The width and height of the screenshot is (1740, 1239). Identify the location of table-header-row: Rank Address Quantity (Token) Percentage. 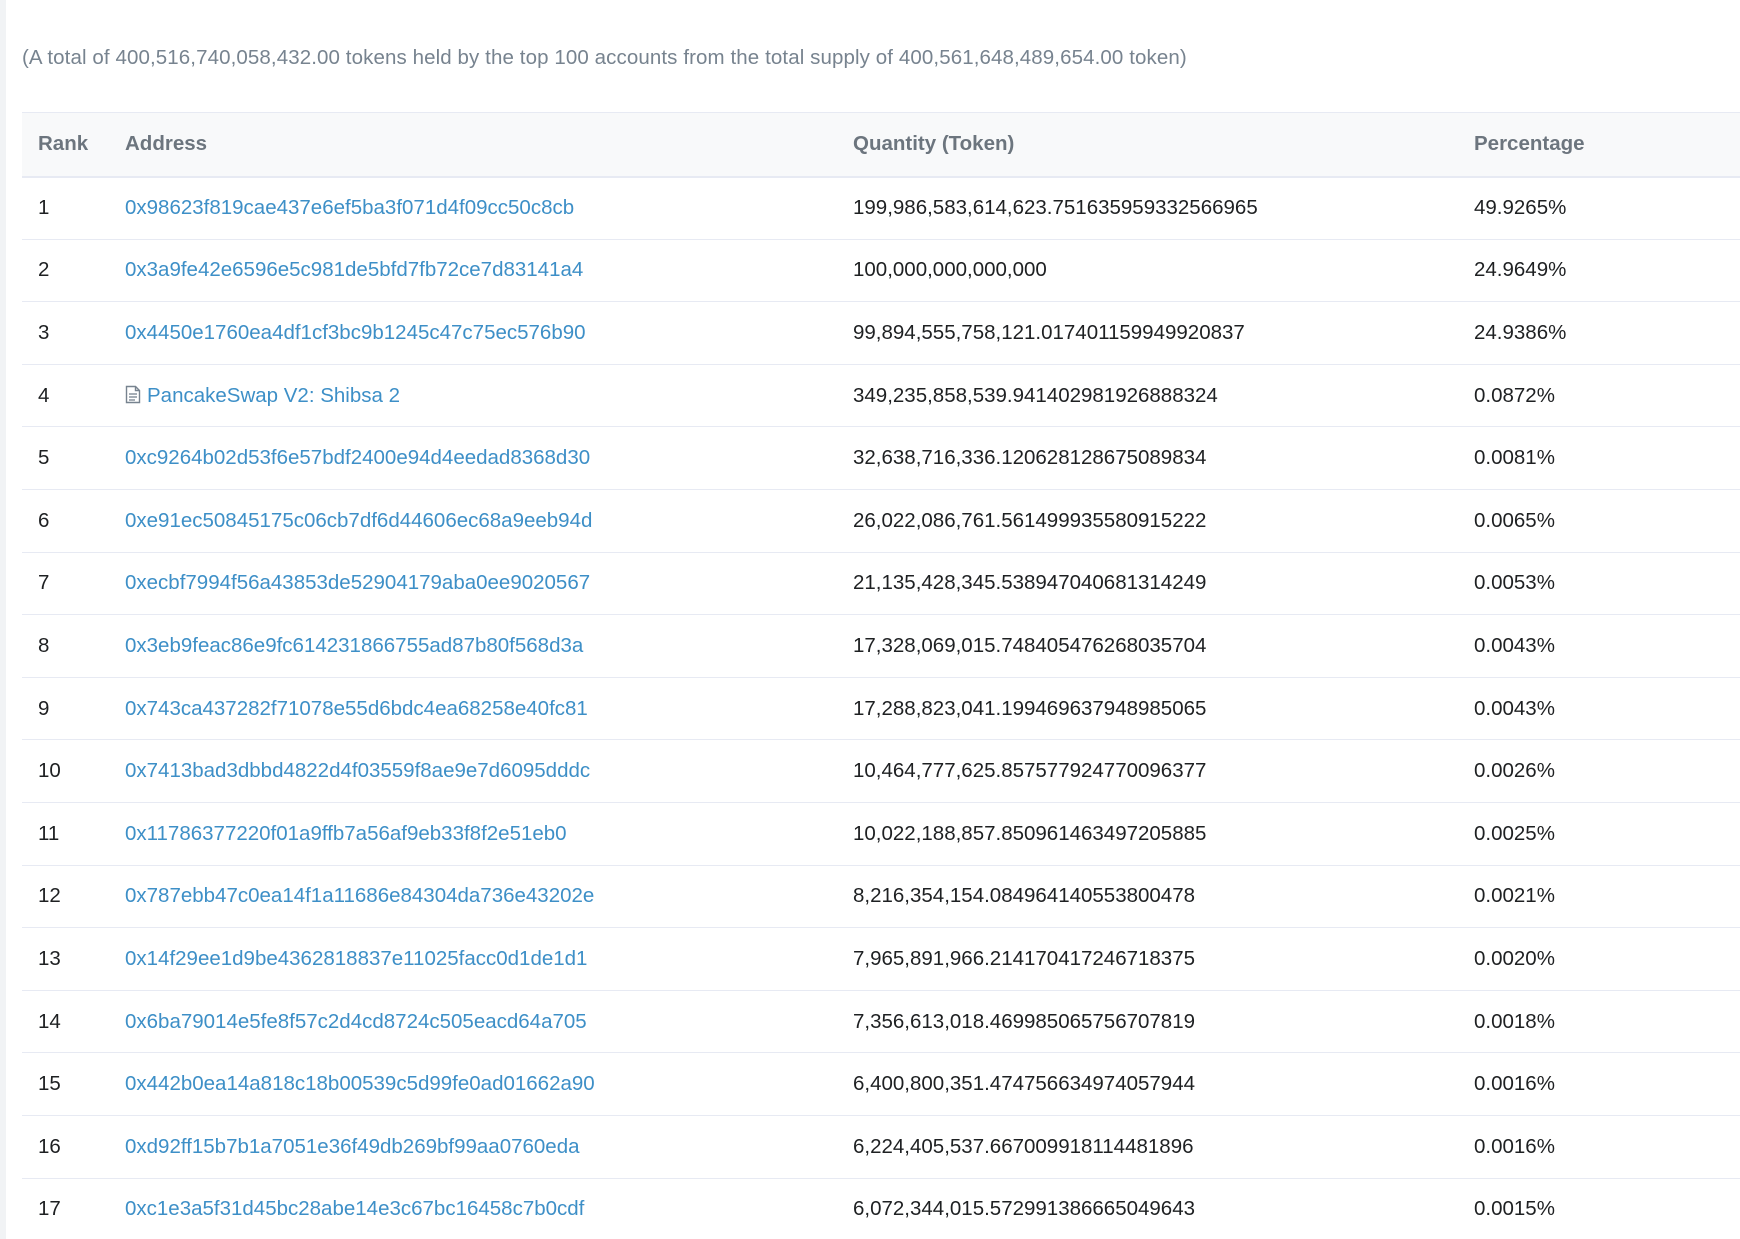
(881, 144).